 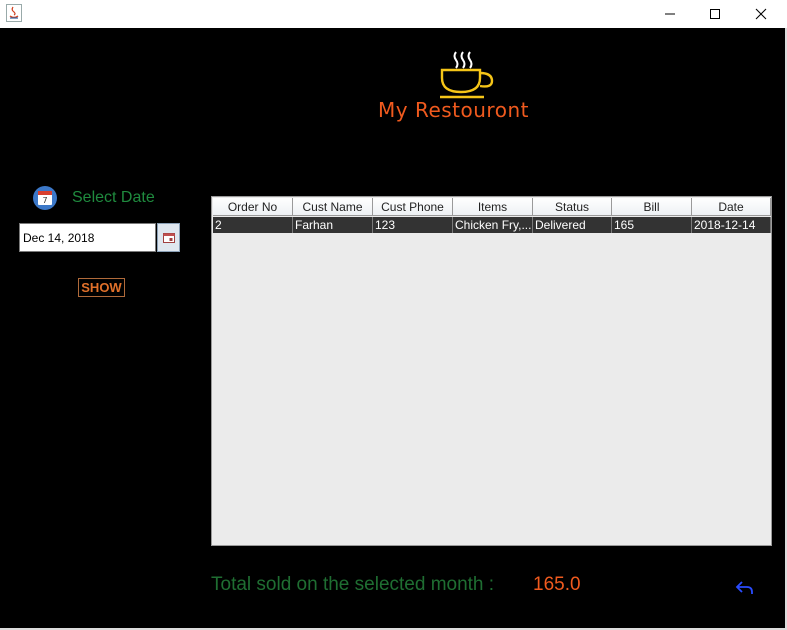 I want to click on maximize-icon, so click(x=715, y=14).